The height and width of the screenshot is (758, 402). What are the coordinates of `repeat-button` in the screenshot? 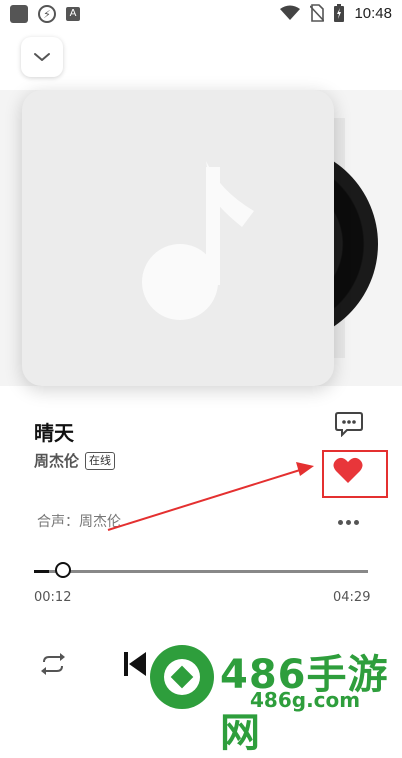 It's located at (53, 664).